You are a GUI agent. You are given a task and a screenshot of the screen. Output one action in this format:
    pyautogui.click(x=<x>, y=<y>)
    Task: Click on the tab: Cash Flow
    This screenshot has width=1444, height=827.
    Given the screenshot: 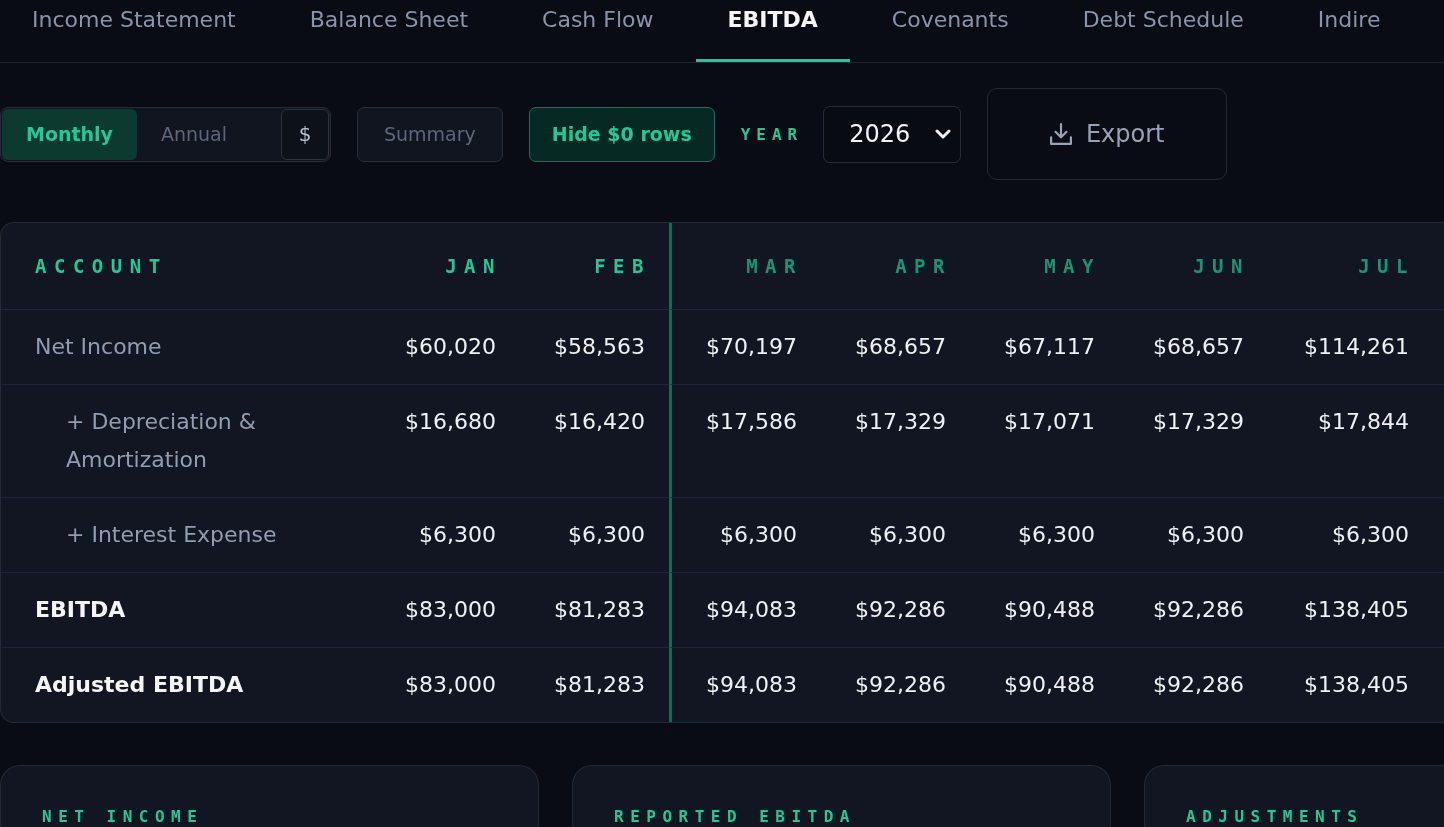 What is the action you would take?
    pyautogui.click(x=598, y=31)
    